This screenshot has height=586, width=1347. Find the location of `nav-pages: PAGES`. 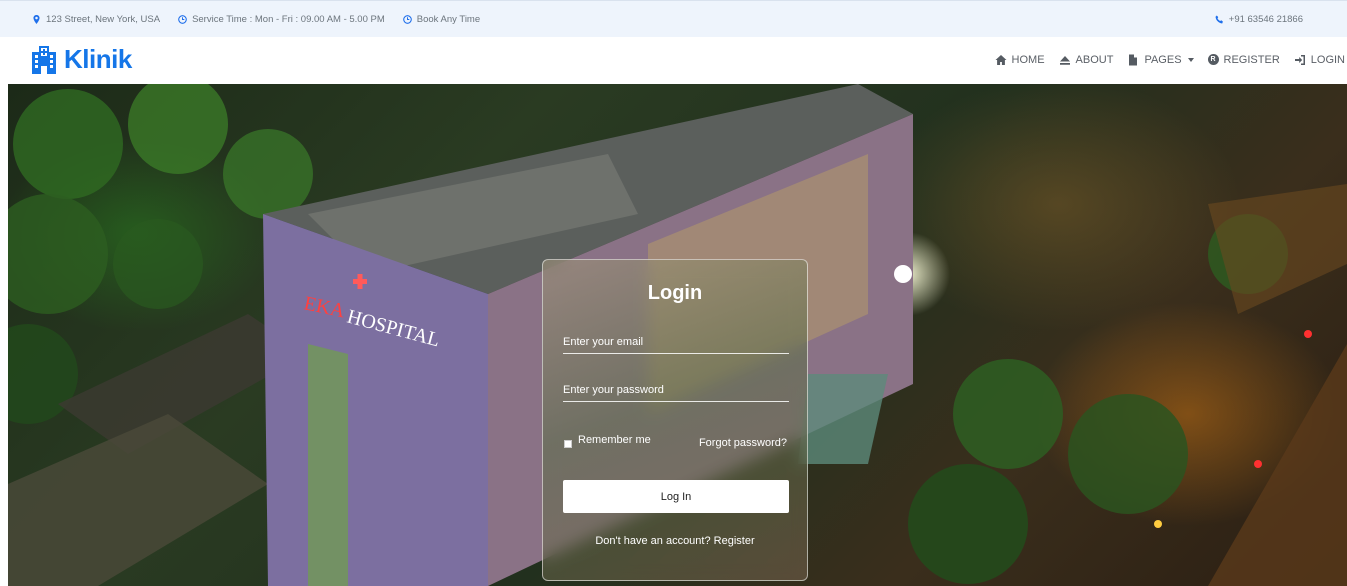

nav-pages: PAGES is located at coordinates (1160, 59).